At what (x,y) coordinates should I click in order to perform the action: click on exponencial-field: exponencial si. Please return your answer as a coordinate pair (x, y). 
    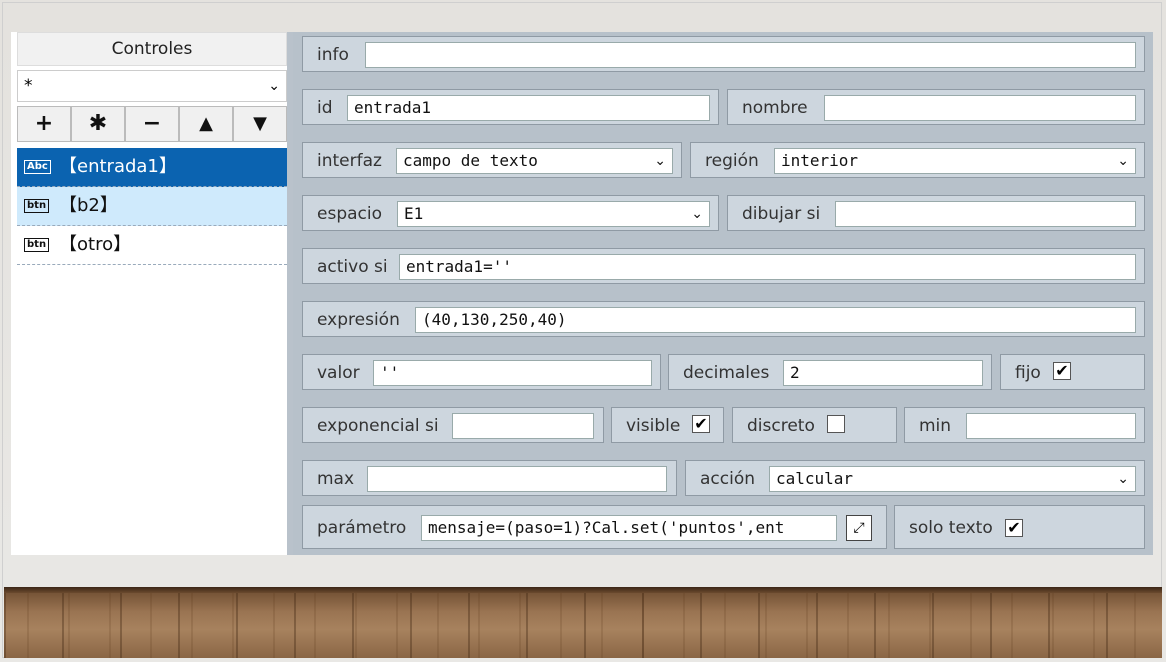
    Looking at the image, I should click on (453, 425).